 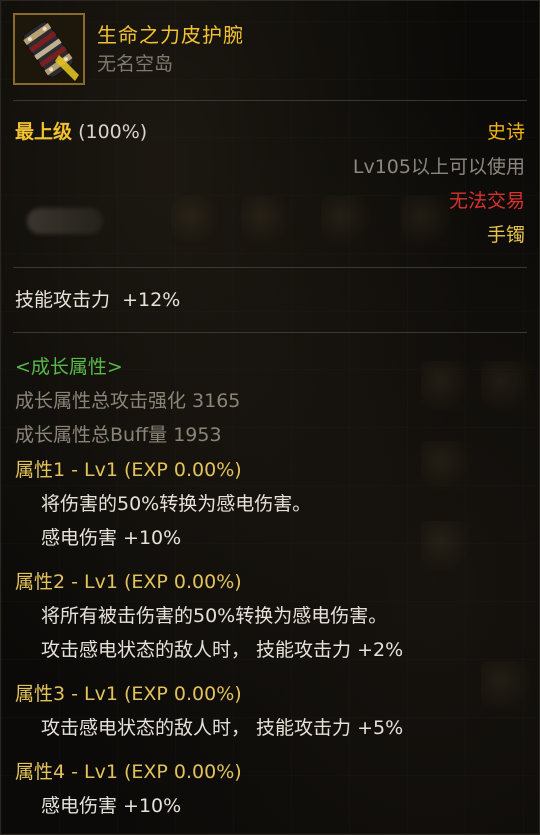 I want to click on equipment-slot: 手镯, so click(x=505, y=235).